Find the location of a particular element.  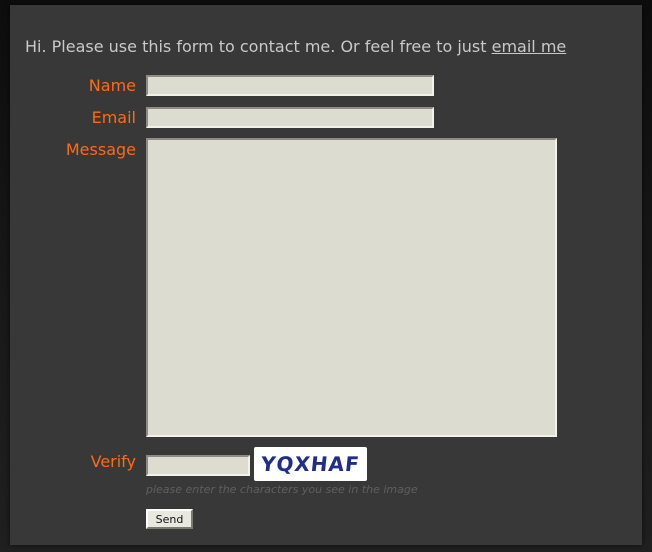

name-label: Name is located at coordinates (112, 85).